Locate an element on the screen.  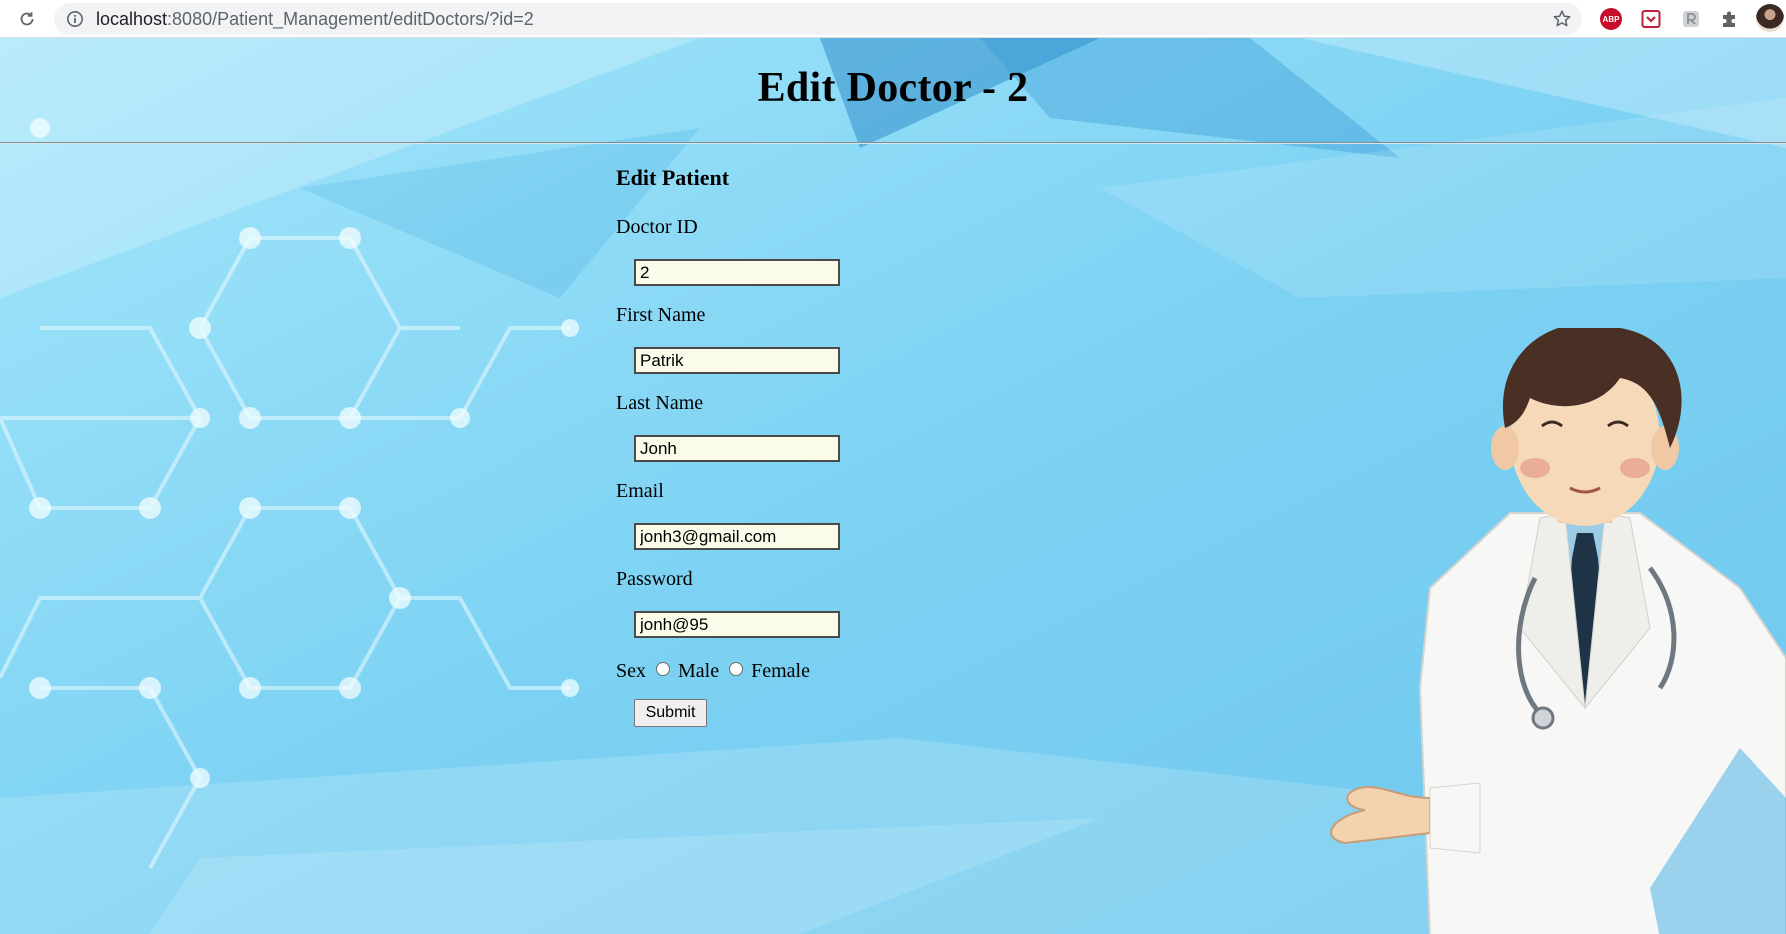
first-name-field is located at coordinates (737, 360).